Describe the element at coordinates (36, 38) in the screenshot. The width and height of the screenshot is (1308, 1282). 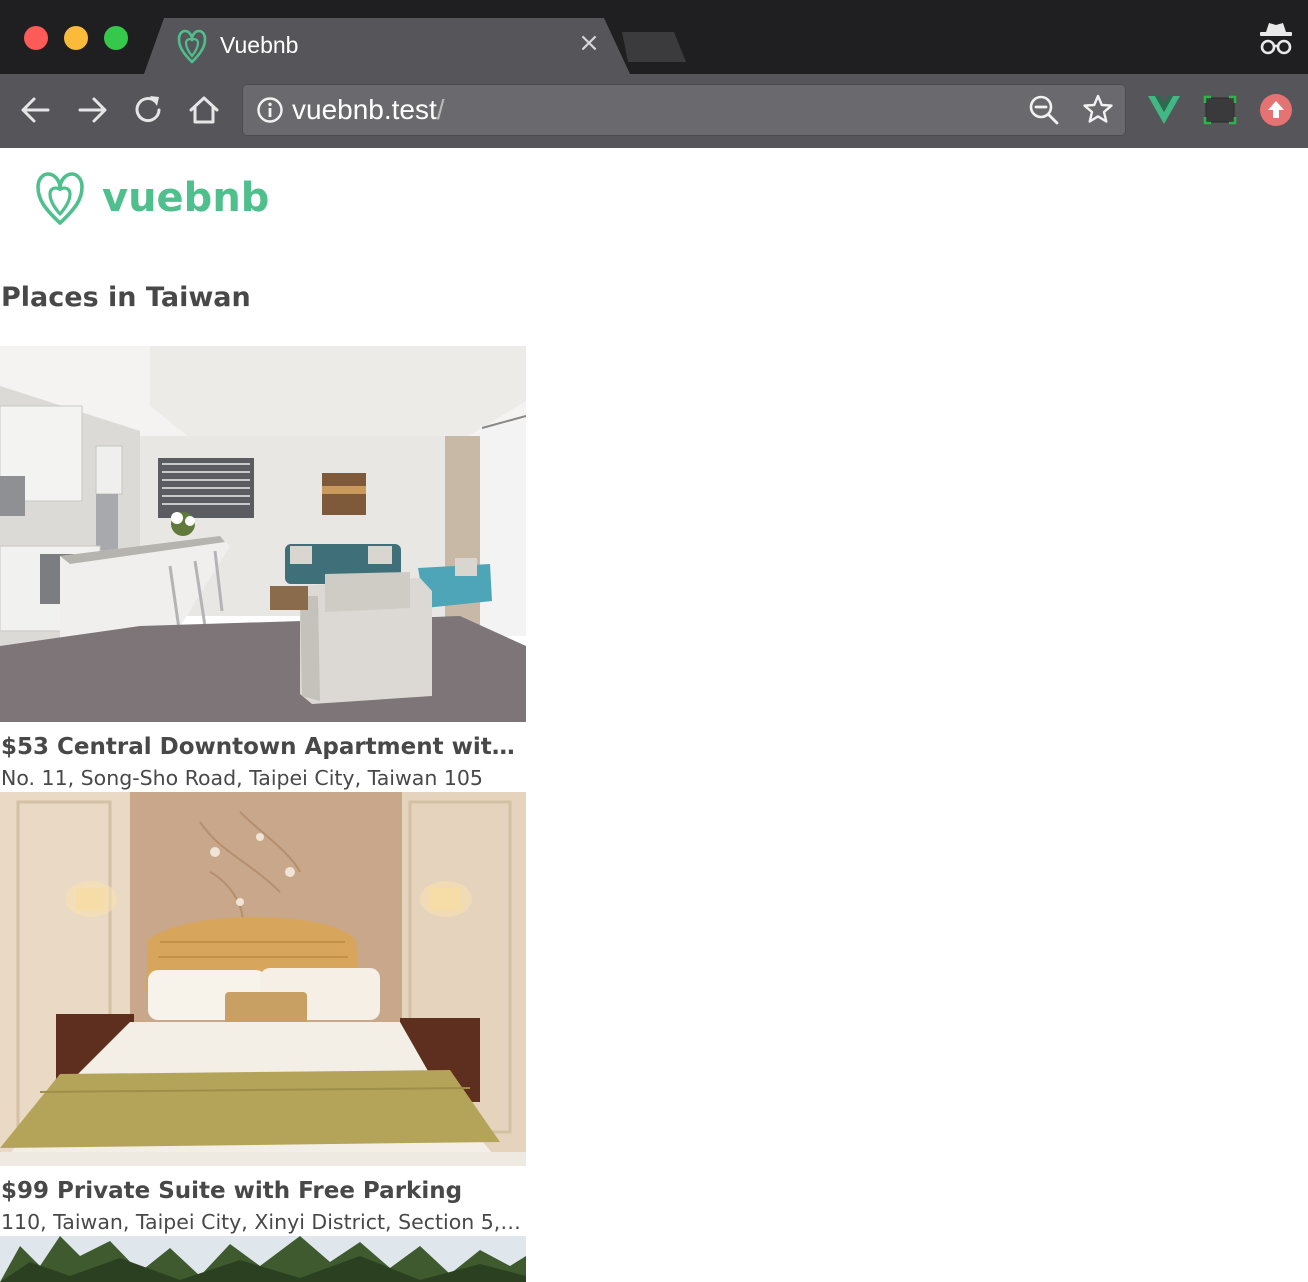
I see `close-window-button` at that location.